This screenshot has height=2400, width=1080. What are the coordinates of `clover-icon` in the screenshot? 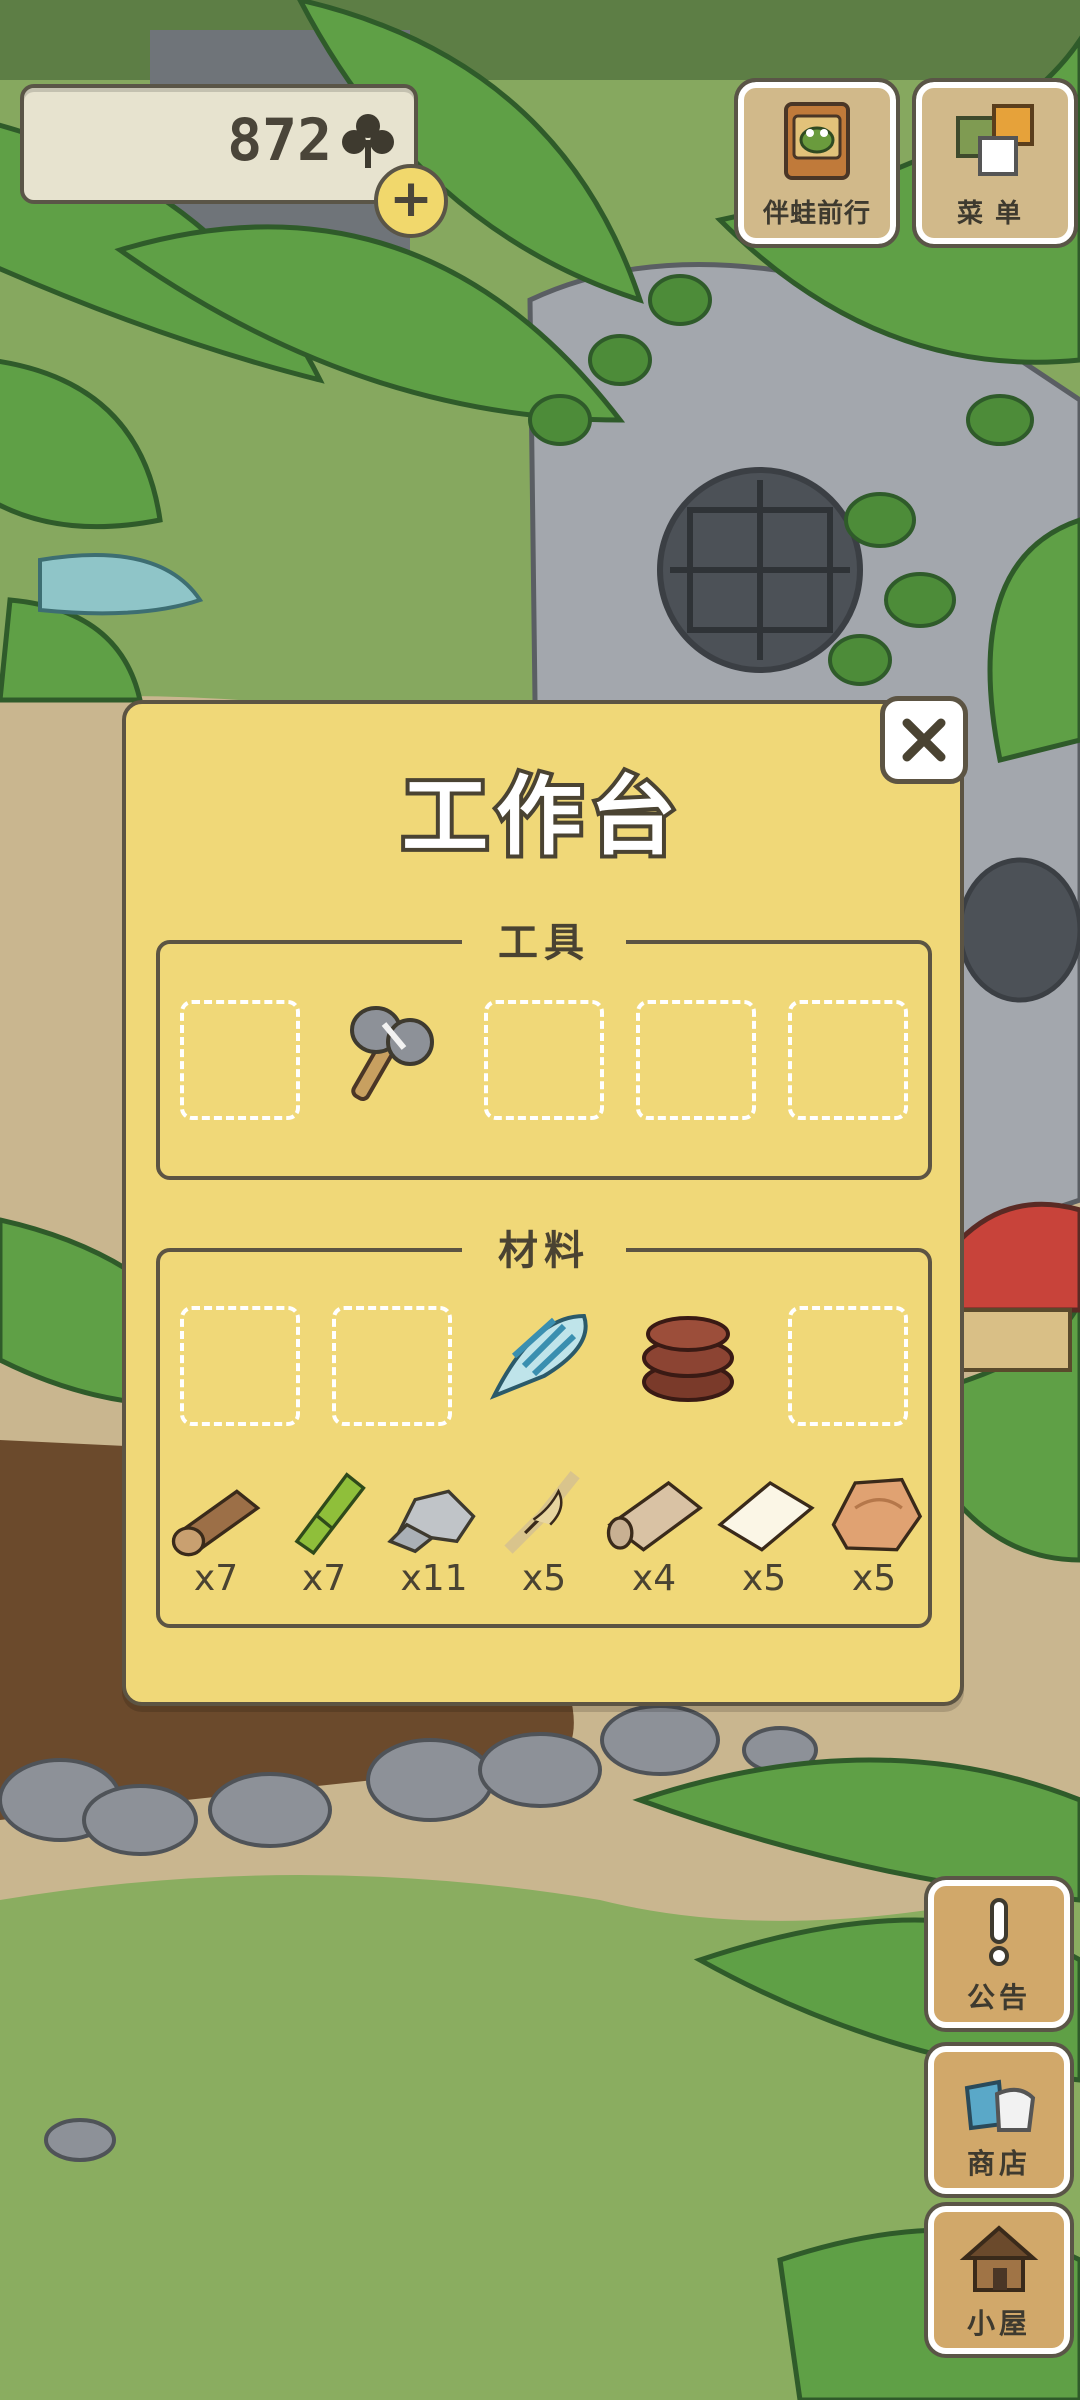 It's located at (368, 141).